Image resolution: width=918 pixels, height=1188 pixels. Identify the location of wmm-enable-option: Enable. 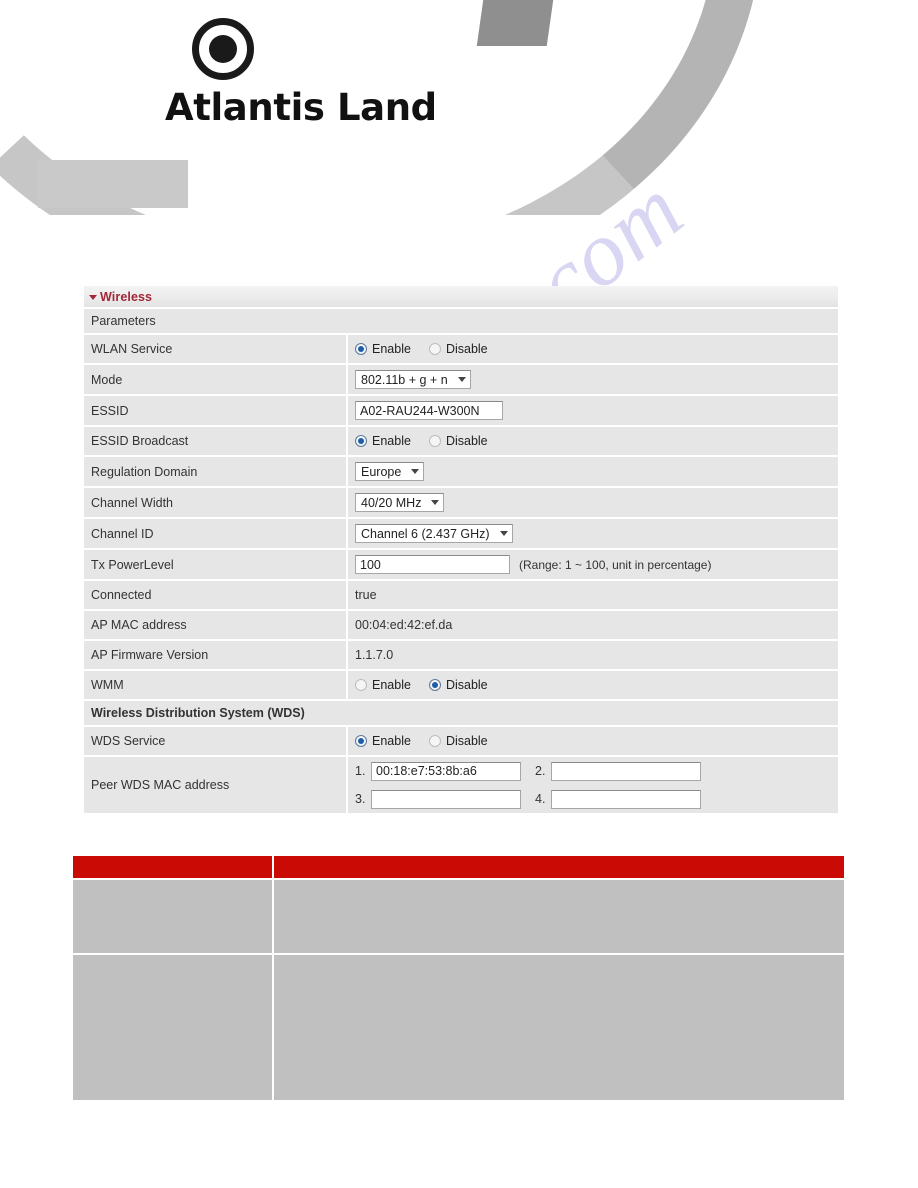
(383, 685).